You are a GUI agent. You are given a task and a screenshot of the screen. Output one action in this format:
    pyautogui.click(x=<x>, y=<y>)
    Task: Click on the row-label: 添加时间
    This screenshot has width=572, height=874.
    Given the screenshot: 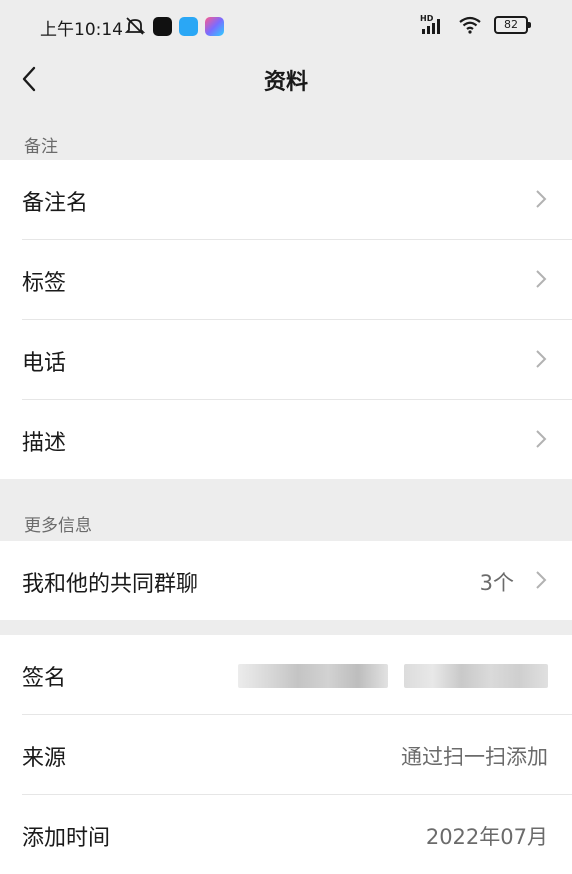 What is the action you would take?
    pyautogui.click(x=66, y=838)
    